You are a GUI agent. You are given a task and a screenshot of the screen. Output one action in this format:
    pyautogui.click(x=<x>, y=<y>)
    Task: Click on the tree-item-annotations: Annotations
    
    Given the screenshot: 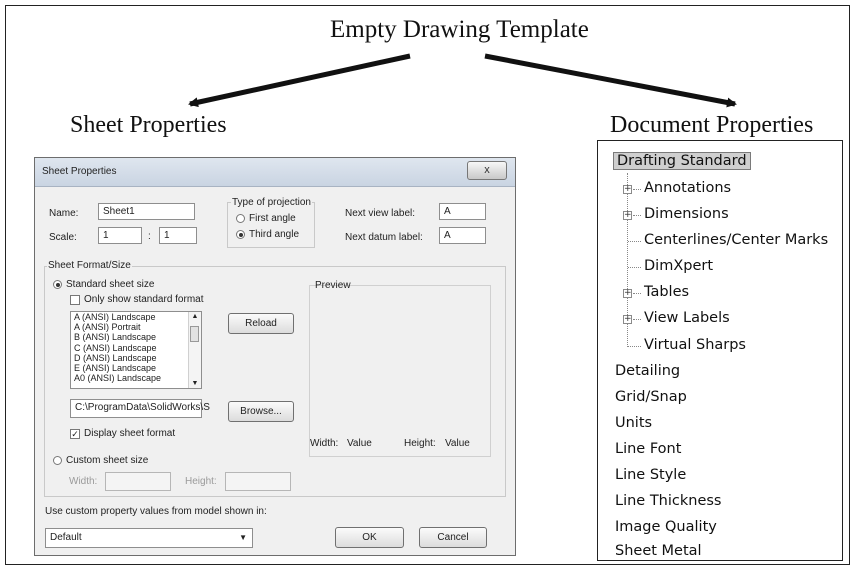 What is the action you would take?
    pyautogui.click(x=687, y=188)
    